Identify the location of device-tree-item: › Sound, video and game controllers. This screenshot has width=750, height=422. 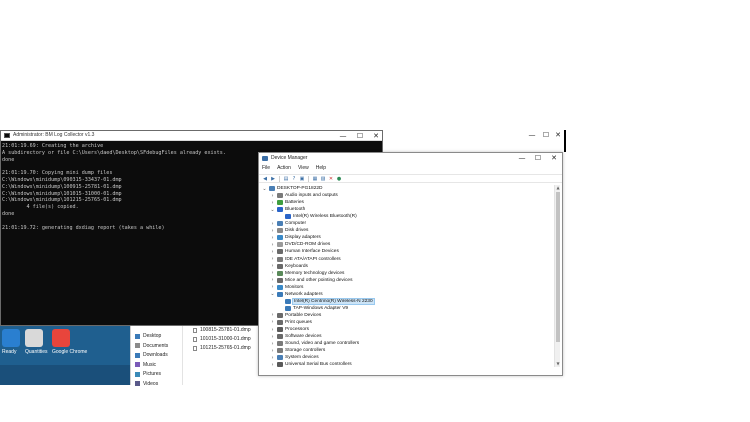
(315, 343).